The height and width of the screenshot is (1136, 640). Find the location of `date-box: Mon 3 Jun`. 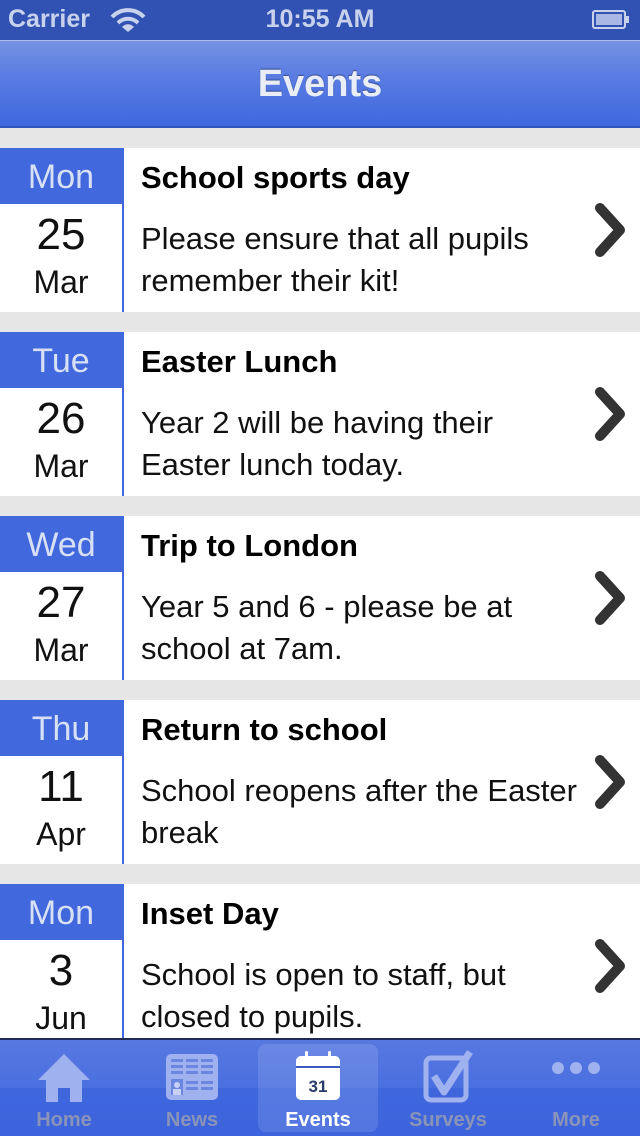

date-box: Mon 3 Jun is located at coordinates (62, 966).